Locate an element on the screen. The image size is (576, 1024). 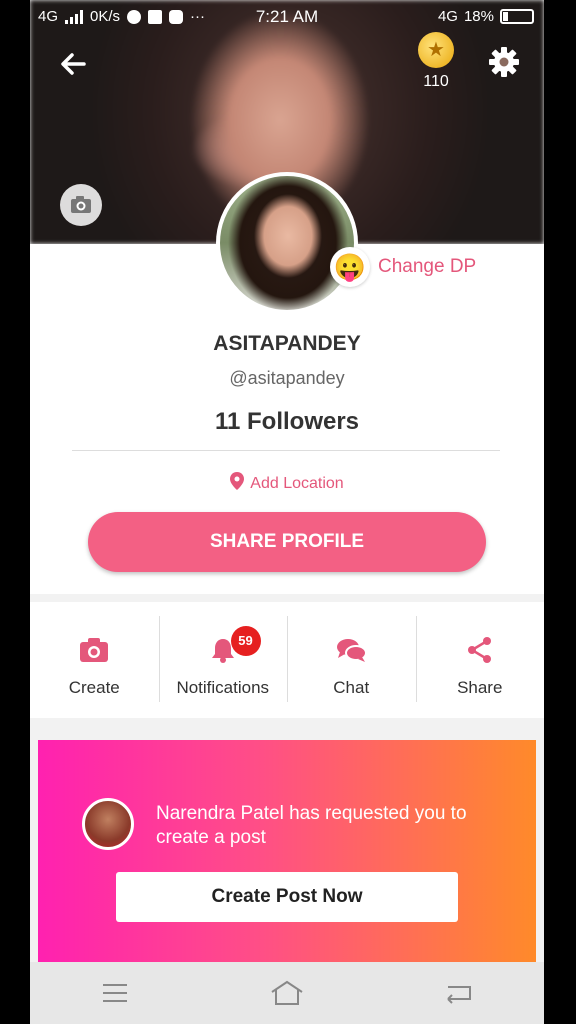
notifications-action: 59 Notifications is located at coordinates (223, 660).